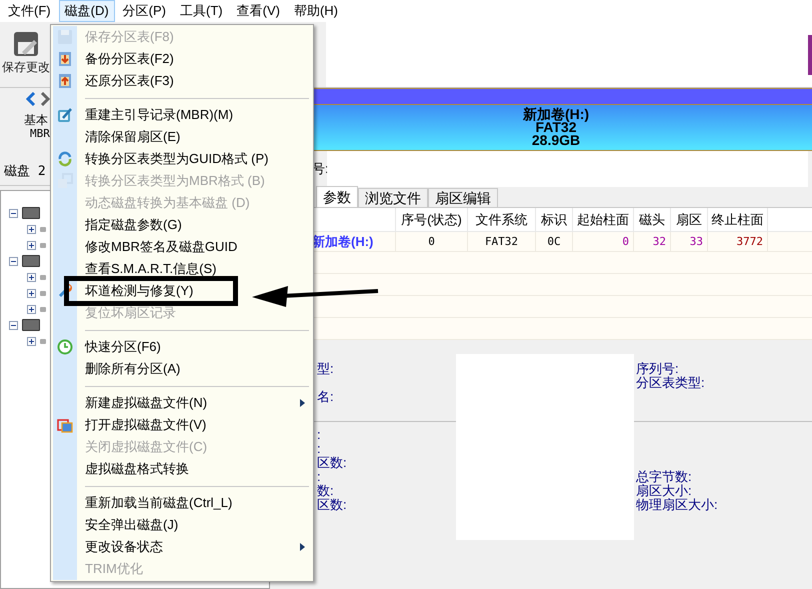 The height and width of the screenshot is (589, 812). Describe the element at coordinates (65, 81) in the screenshot. I see `upload-icon` at that location.